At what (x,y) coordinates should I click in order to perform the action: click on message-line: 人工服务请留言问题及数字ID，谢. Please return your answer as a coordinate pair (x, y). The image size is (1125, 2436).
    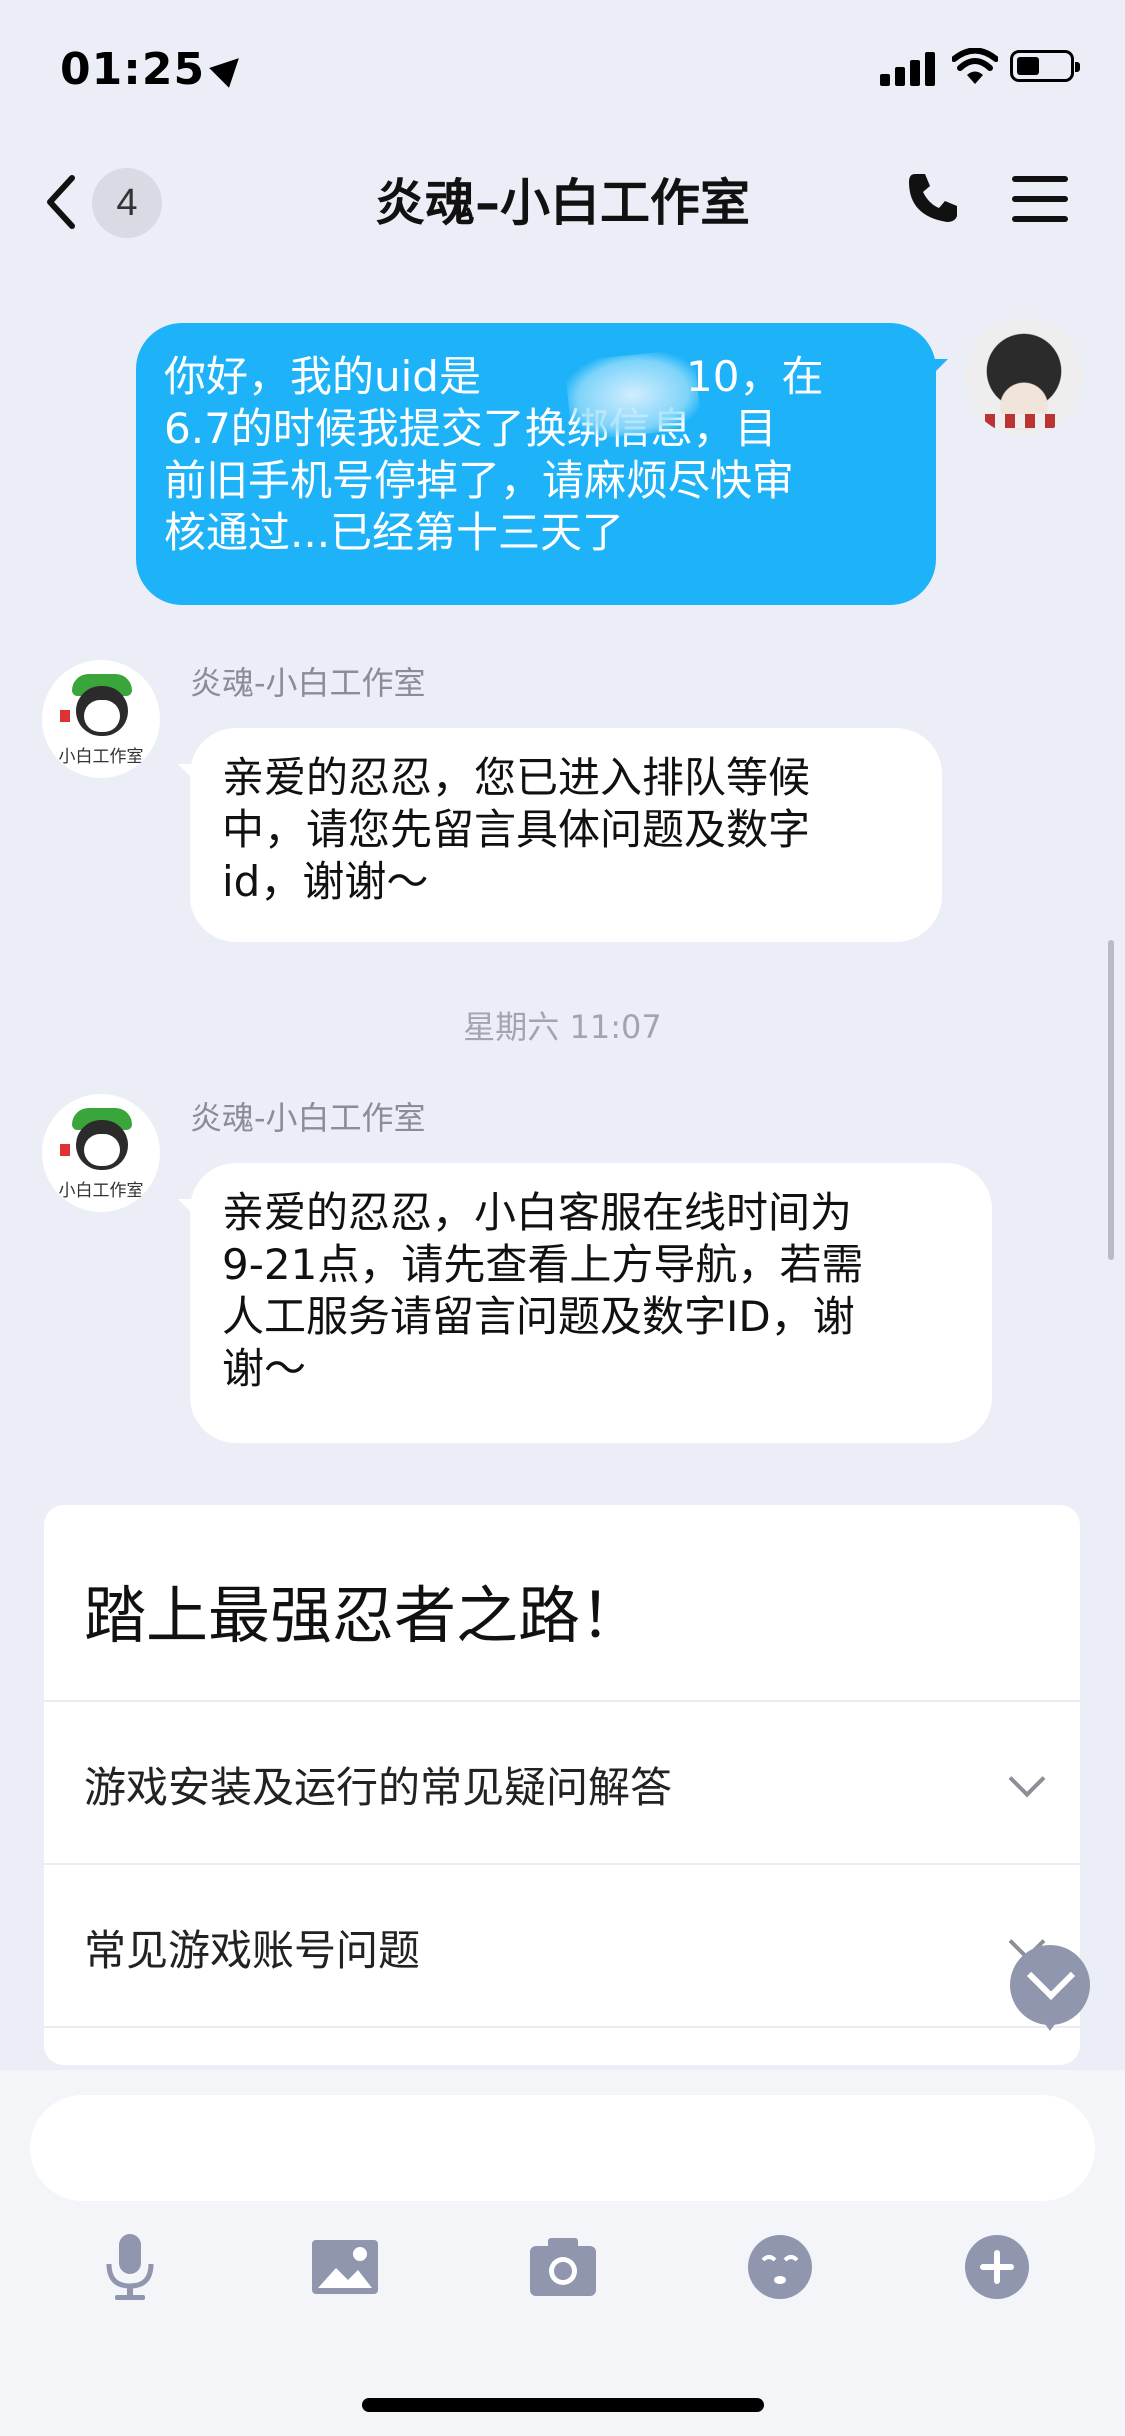
    Looking at the image, I should click on (538, 1316).